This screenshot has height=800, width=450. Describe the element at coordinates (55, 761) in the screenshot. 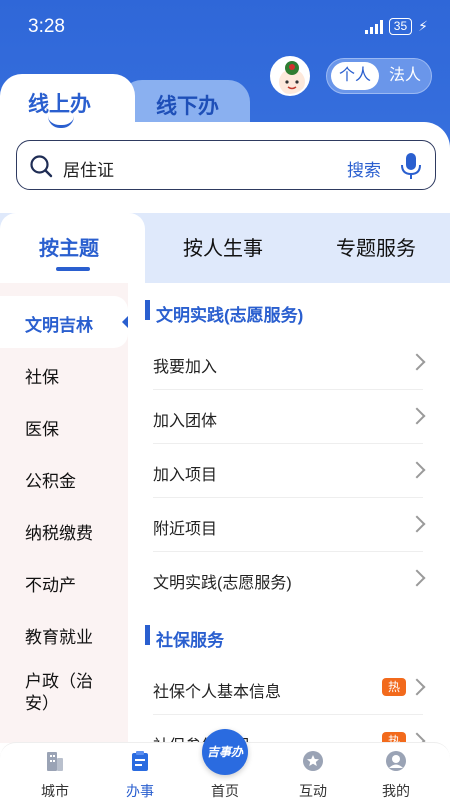

I see `building-icon` at that location.